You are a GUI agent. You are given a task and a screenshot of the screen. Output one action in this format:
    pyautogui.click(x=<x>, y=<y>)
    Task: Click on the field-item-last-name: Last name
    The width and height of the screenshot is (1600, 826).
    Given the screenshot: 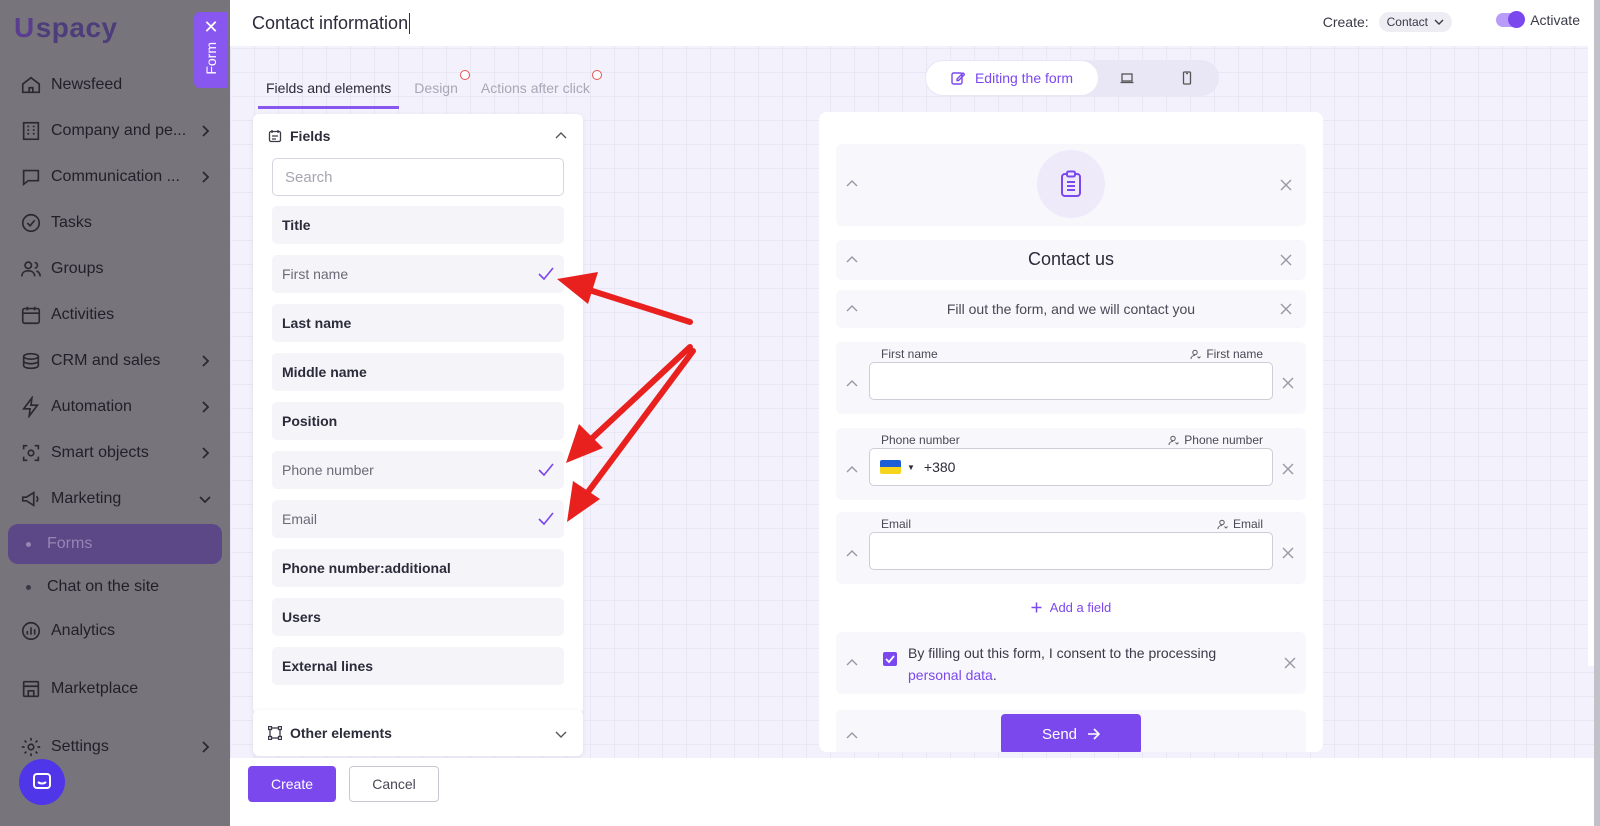 What is the action you would take?
    pyautogui.click(x=418, y=323)
    